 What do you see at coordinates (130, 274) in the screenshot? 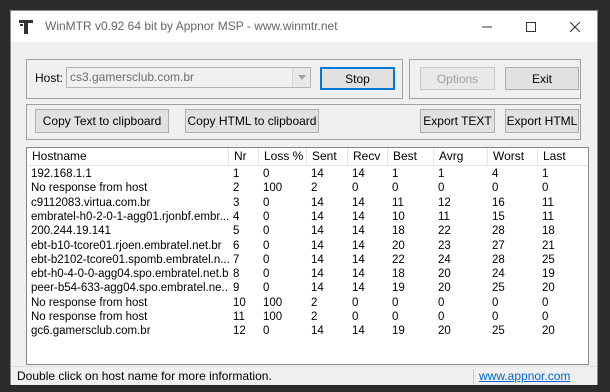
I see `cell-hostname: ebt-h0-4-0-0-agg04.spo.embratel.net.br` at bounding box center [130, 274].